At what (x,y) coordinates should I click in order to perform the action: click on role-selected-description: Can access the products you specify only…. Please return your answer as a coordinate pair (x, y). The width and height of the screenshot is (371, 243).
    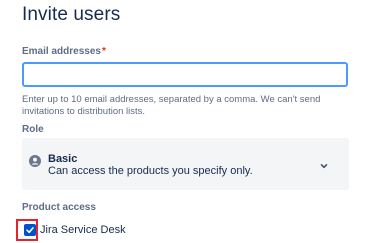
    Looking at the image, I should click on (150, 171).